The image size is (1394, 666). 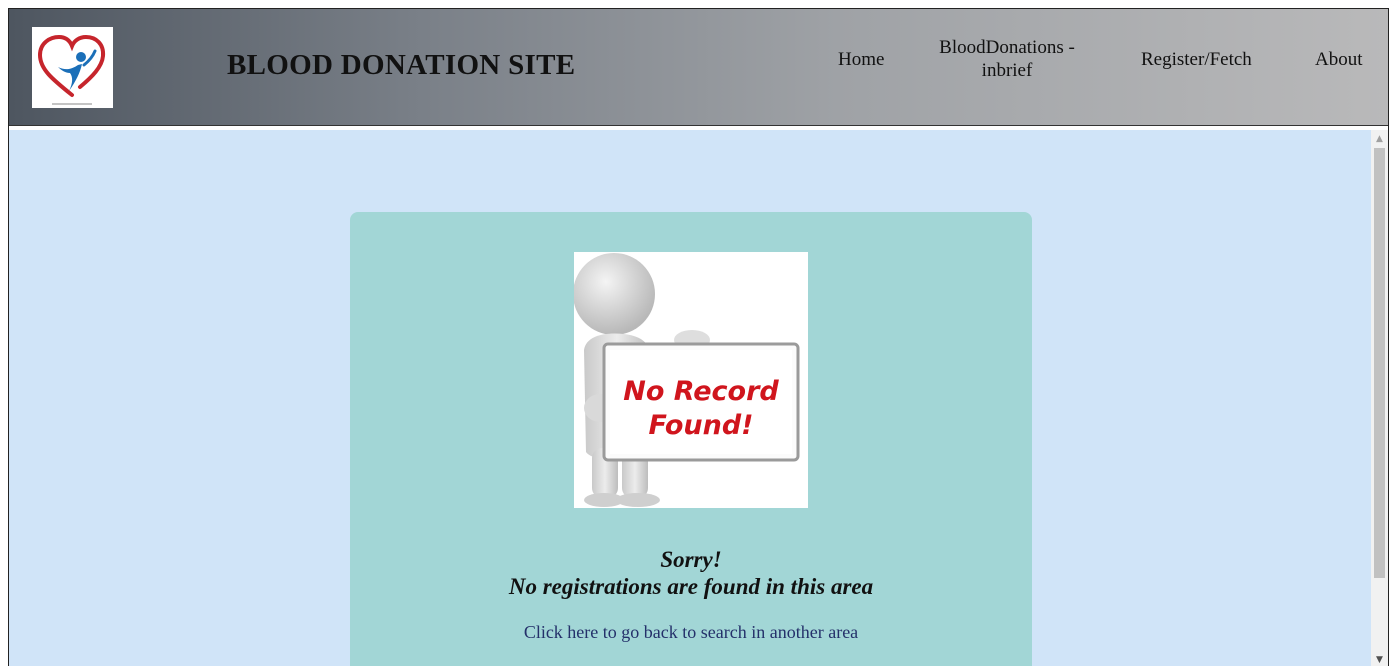 I want to click on nav-about: About, so click(x=1339, y=59).